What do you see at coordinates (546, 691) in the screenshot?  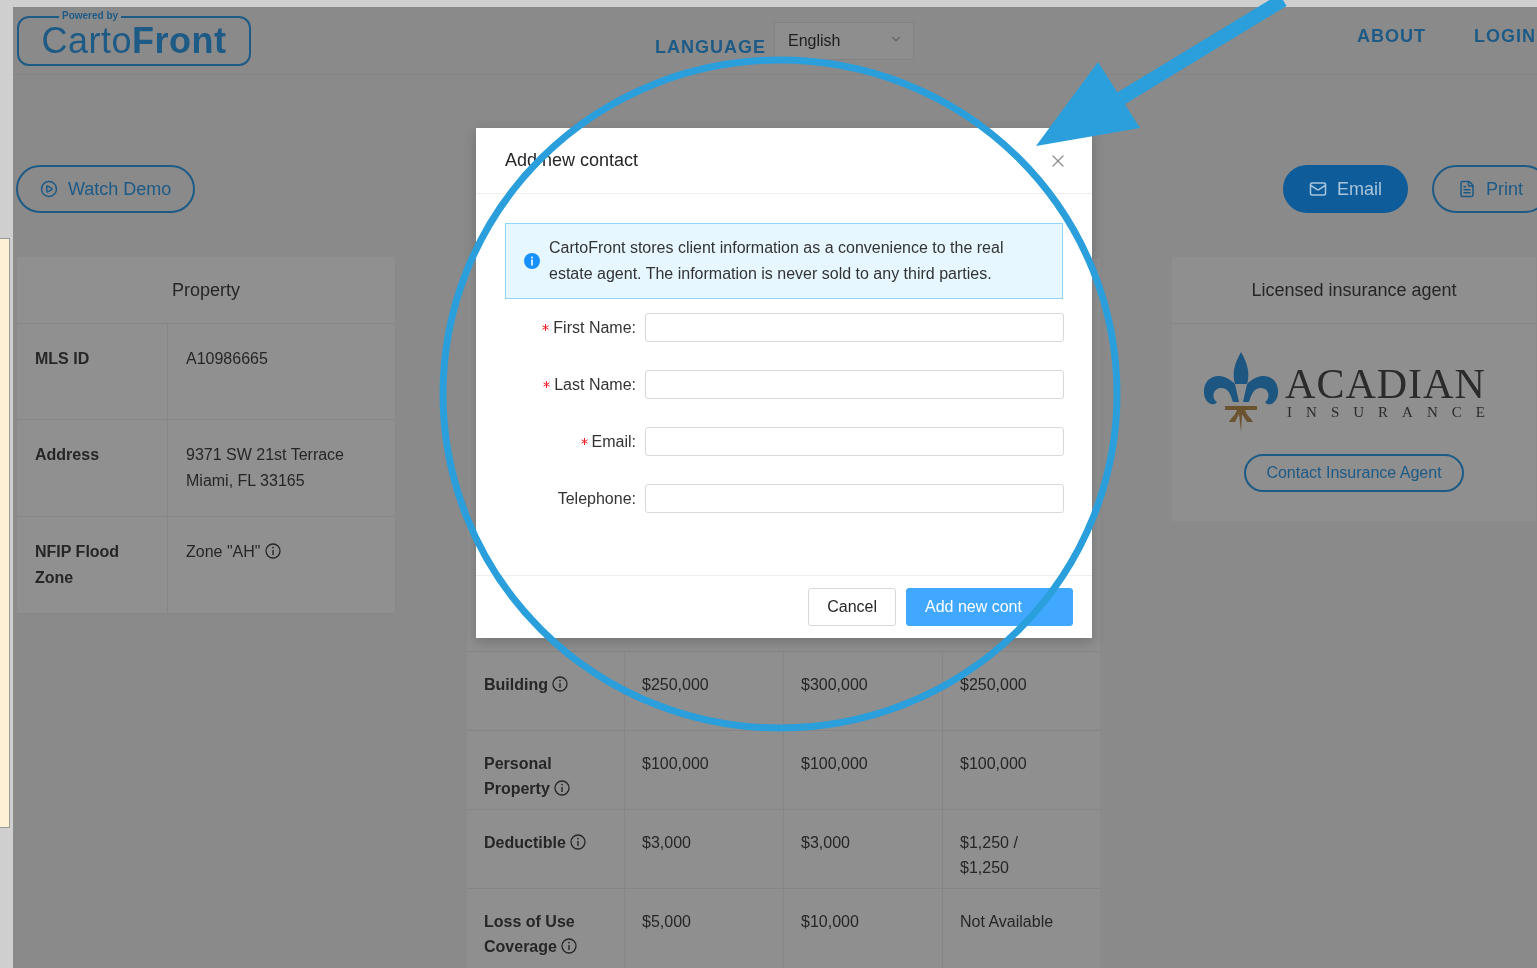 I see `row-label: Building` at bounding box center [546, 691].